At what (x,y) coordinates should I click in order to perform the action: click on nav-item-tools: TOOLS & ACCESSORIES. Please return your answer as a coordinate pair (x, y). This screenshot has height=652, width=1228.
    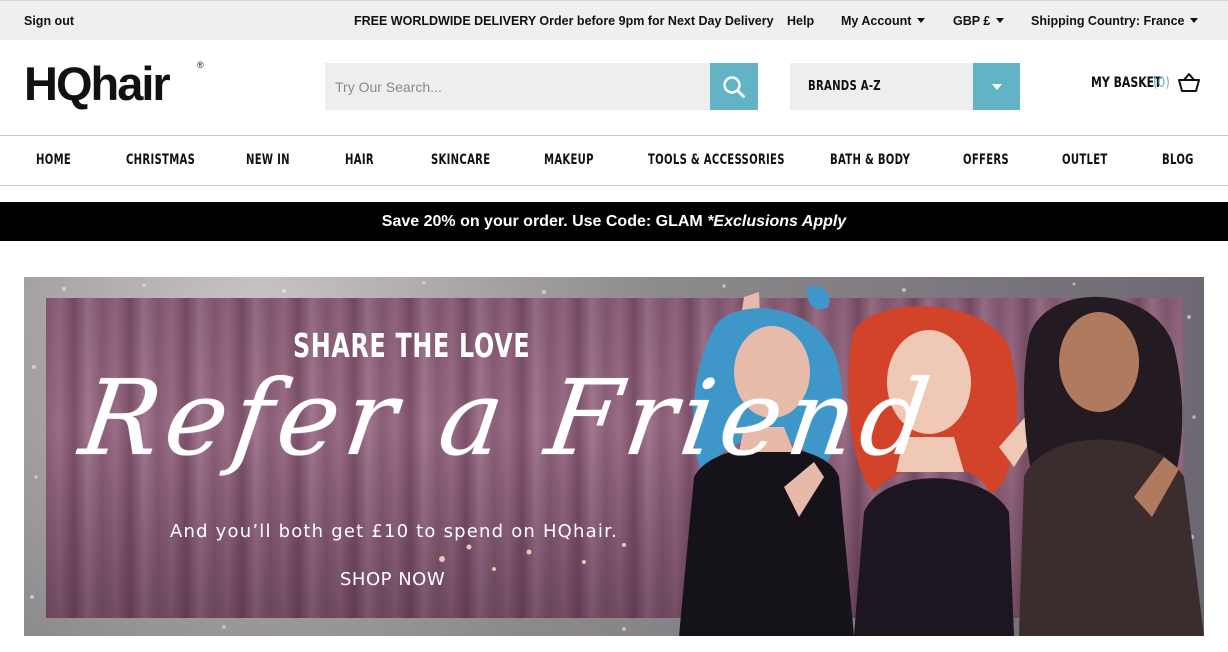
    Looking at the image, I should click on (716, 160).